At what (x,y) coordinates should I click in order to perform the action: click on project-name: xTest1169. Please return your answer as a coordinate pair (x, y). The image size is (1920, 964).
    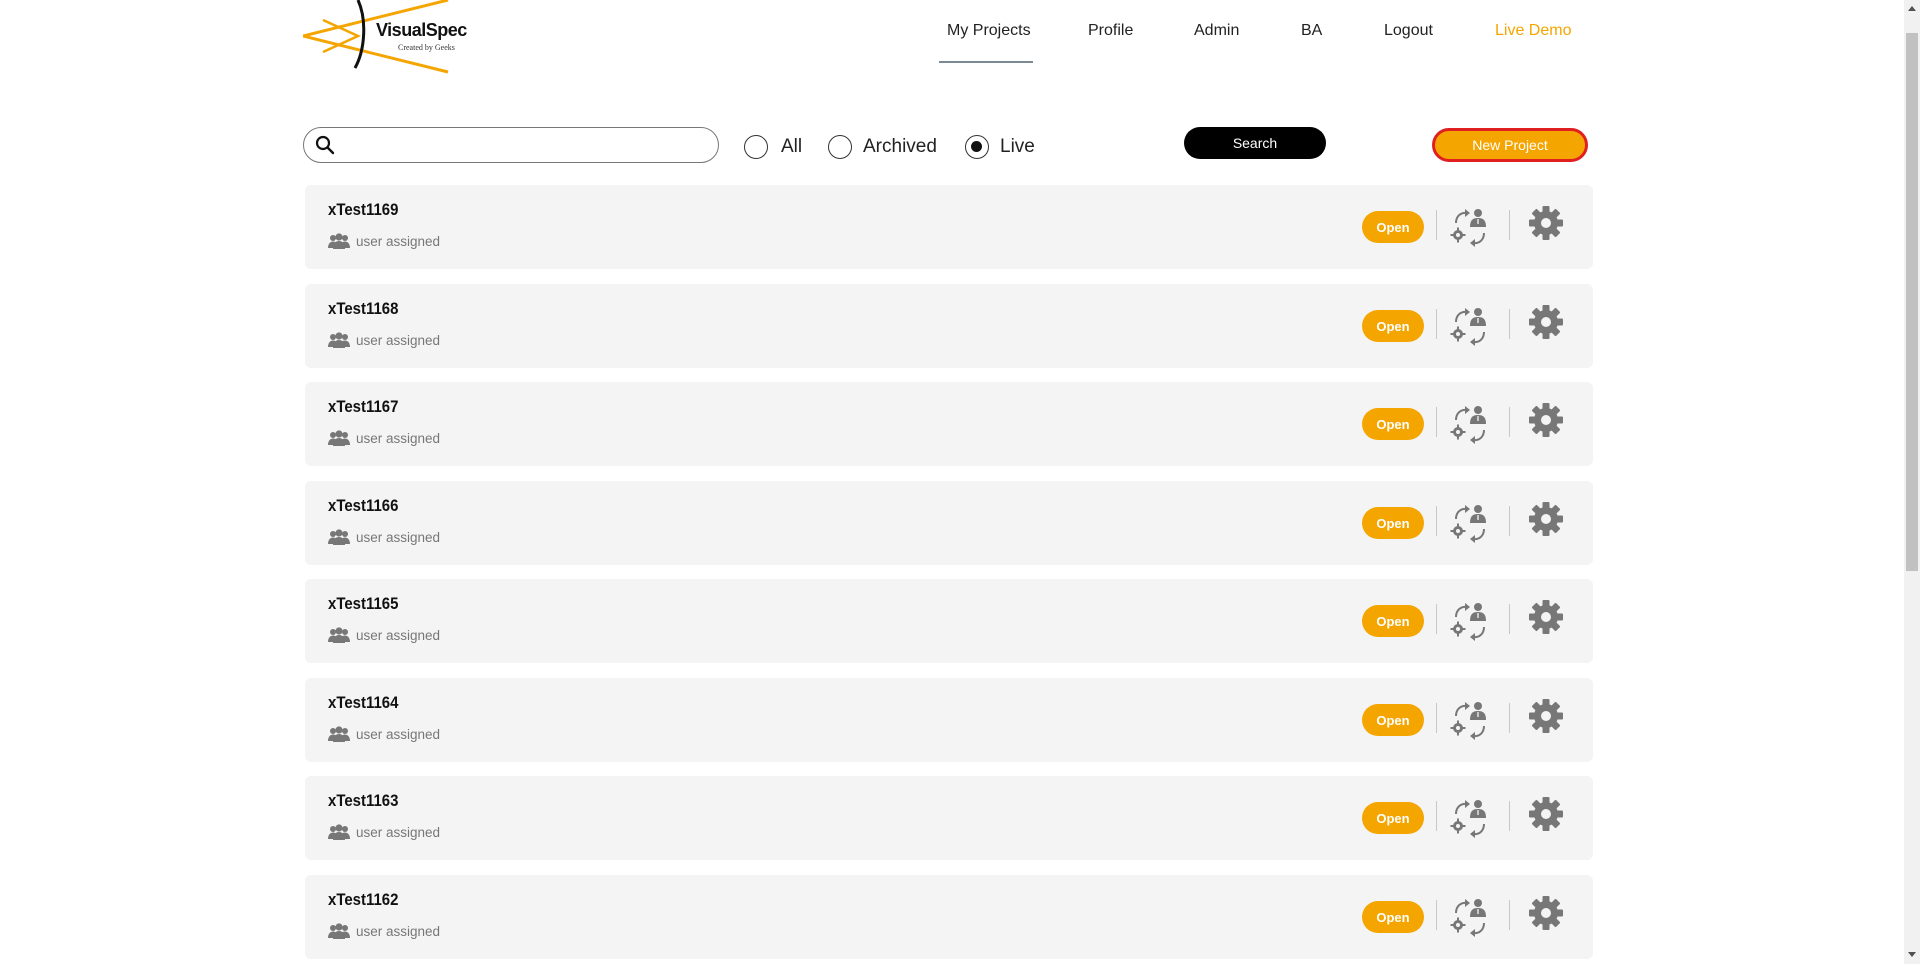
    Looking at the image, I should click on (363, 210).